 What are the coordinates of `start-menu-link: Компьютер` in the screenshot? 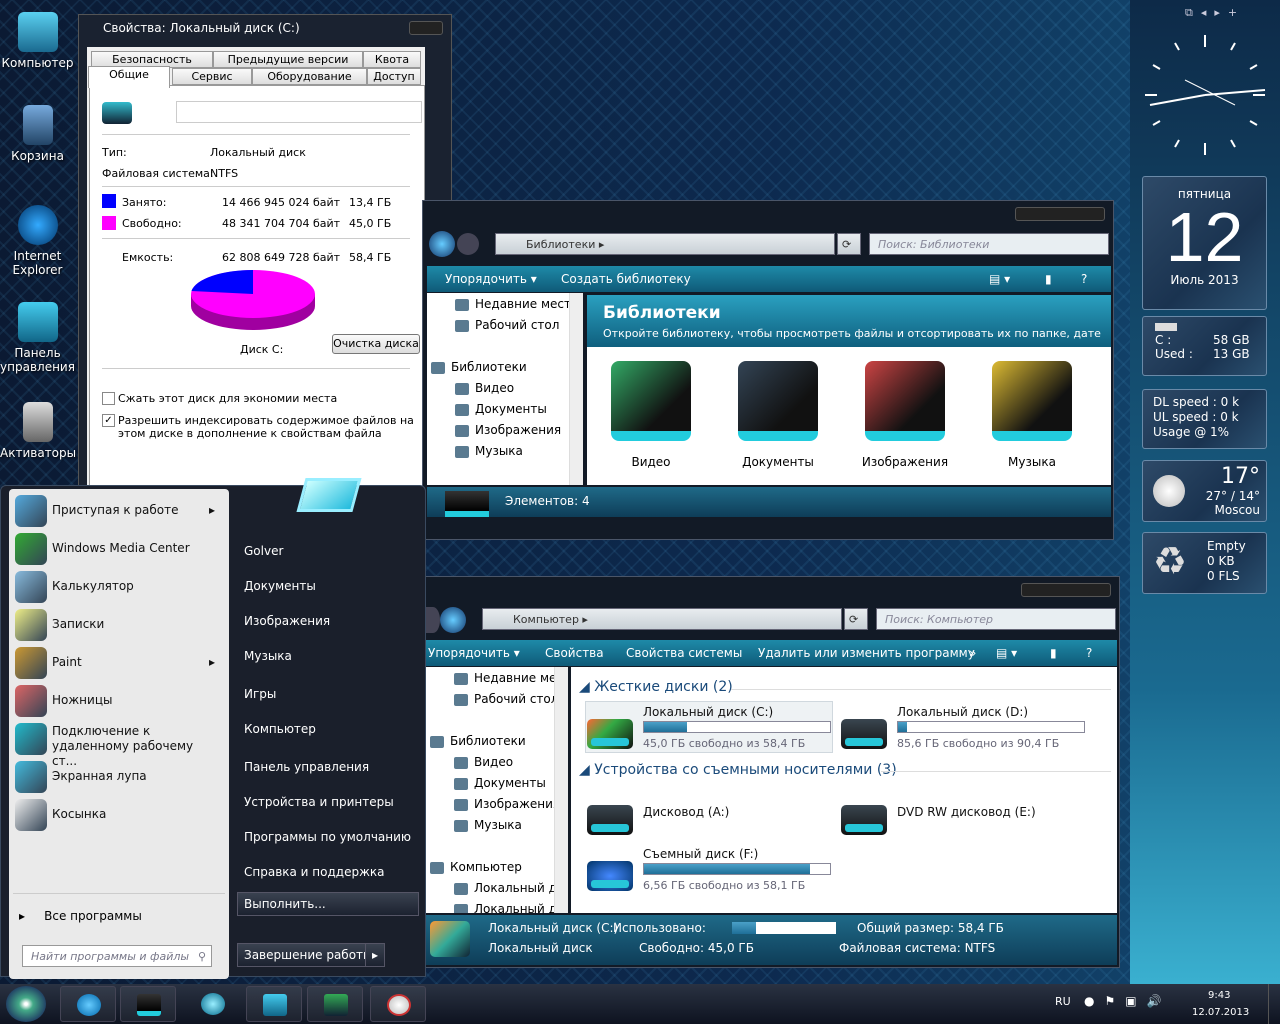 It's located at (280, 729).